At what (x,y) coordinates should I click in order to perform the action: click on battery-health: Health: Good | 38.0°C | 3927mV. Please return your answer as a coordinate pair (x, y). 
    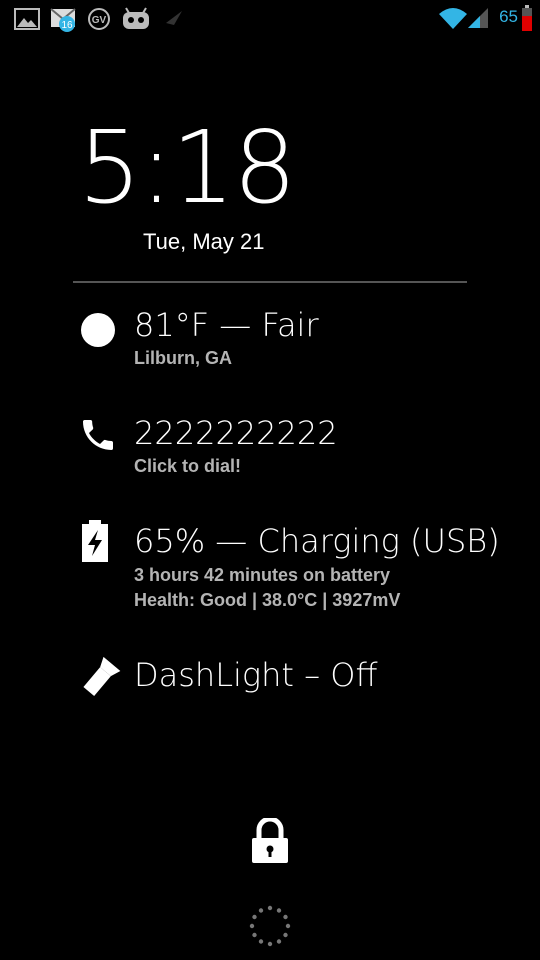
    Looking at the image, I should click on (267, 600).